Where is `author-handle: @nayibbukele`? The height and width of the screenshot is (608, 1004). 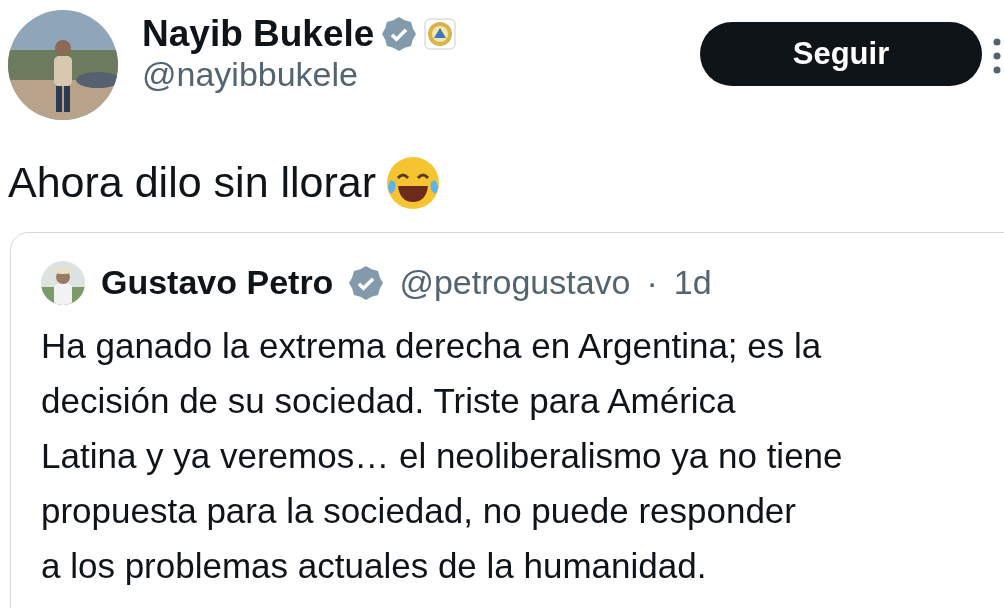
author-handle: @nayibbukele is located at coordinates (421, 74).